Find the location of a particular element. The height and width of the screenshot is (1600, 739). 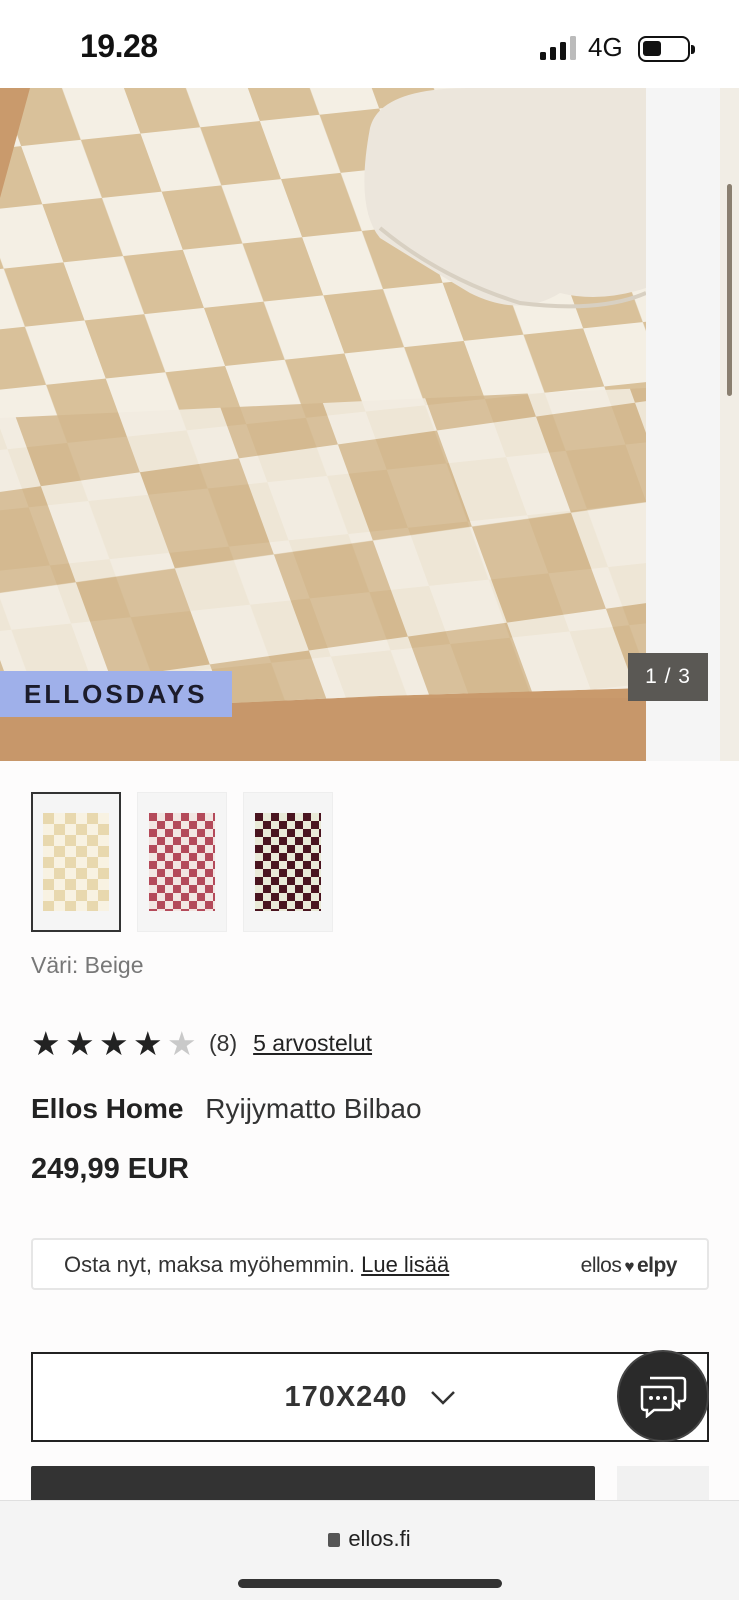

product-name: Ryijymatto Bilbao is located at coordinates (313, 1108).